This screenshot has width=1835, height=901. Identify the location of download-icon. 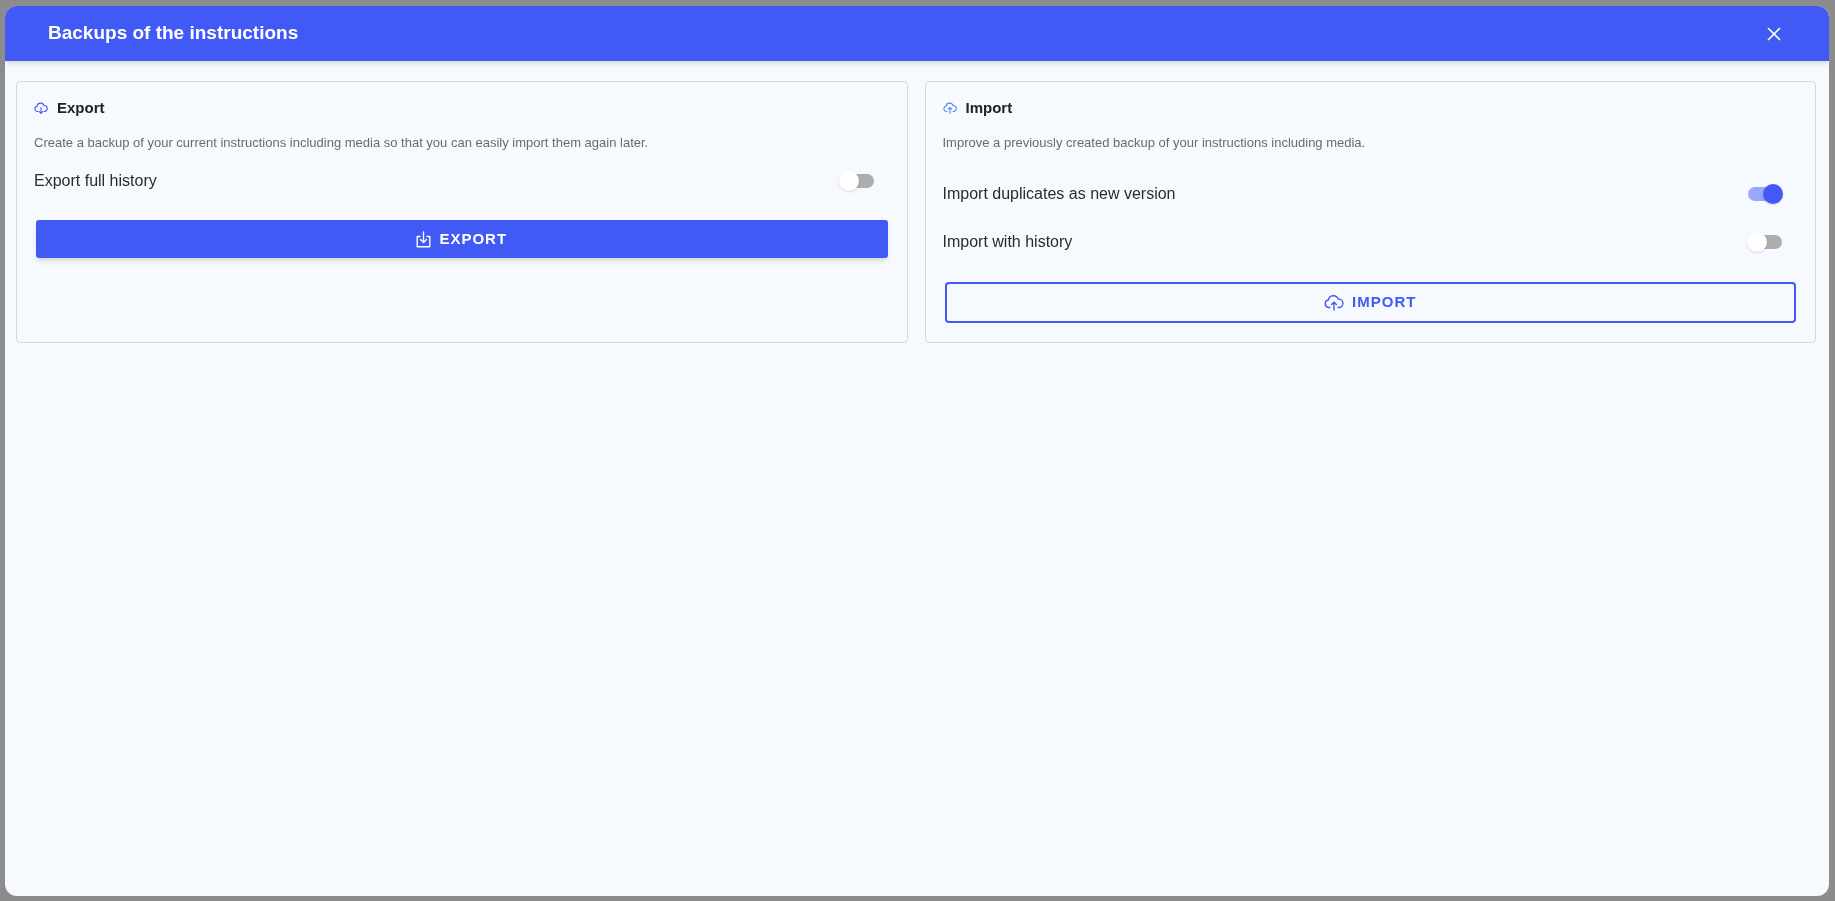
(424, 239).